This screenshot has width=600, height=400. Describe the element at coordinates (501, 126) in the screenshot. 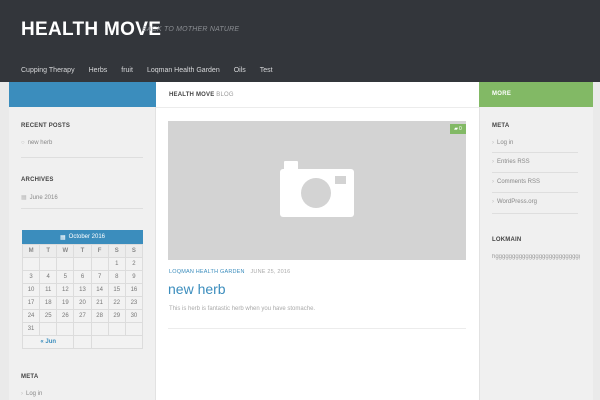

I see `meta-title-right: META` at that location.